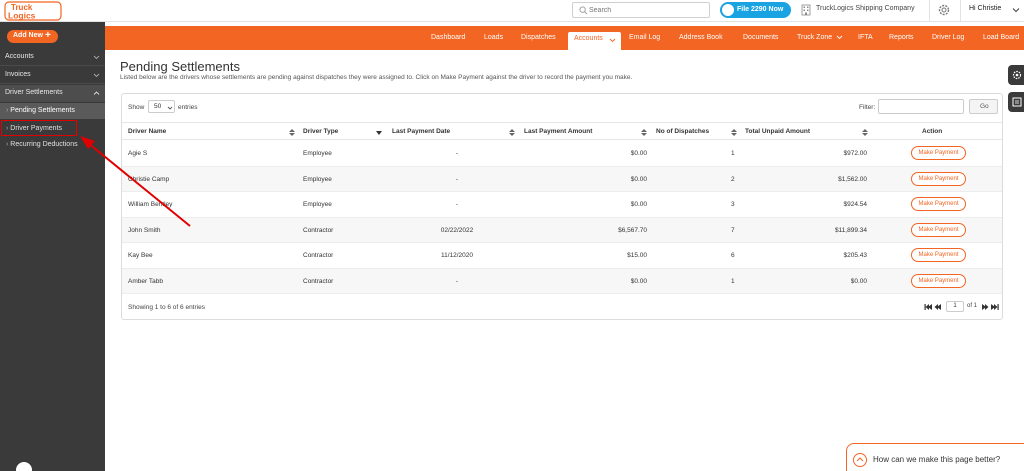 This screenshot has width=1024, height=471. What do you see at coordinates (320, 131) in the screenshot?
I see `column-header: Driver Type` at bounding box center [320, 131].